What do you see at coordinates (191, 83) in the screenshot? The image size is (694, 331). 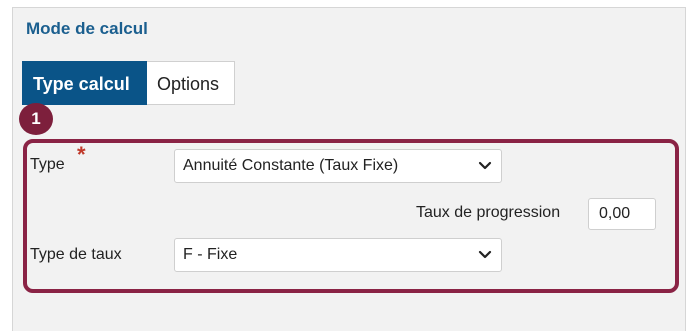 I see `tab-options: Options` at bounding box center [191, 83].